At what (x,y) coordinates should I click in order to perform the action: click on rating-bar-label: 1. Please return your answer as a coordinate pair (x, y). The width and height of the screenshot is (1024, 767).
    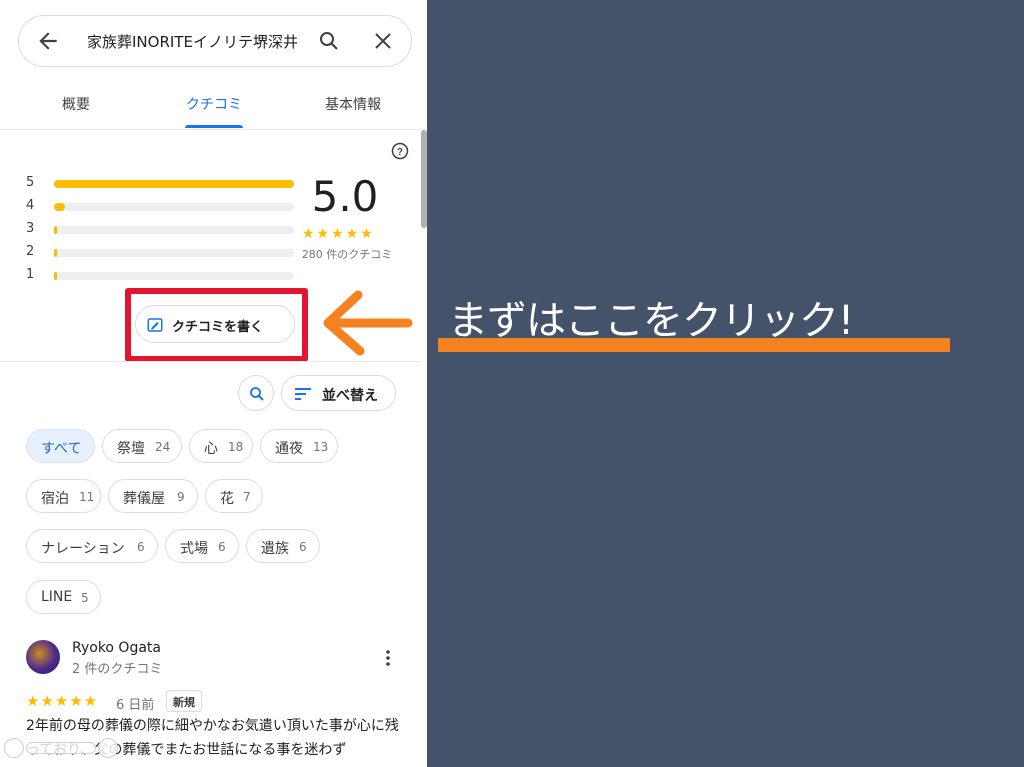
    Looking at the image, I should click on (30, 274).